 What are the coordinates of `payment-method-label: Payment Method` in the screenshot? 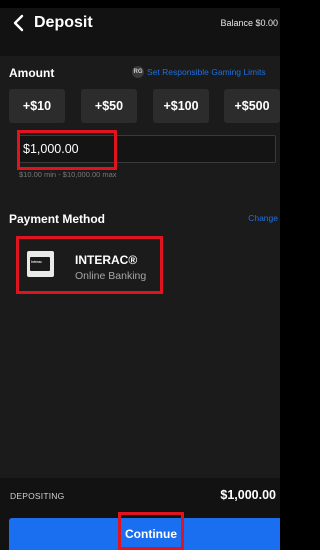 It's located at (57, 219).